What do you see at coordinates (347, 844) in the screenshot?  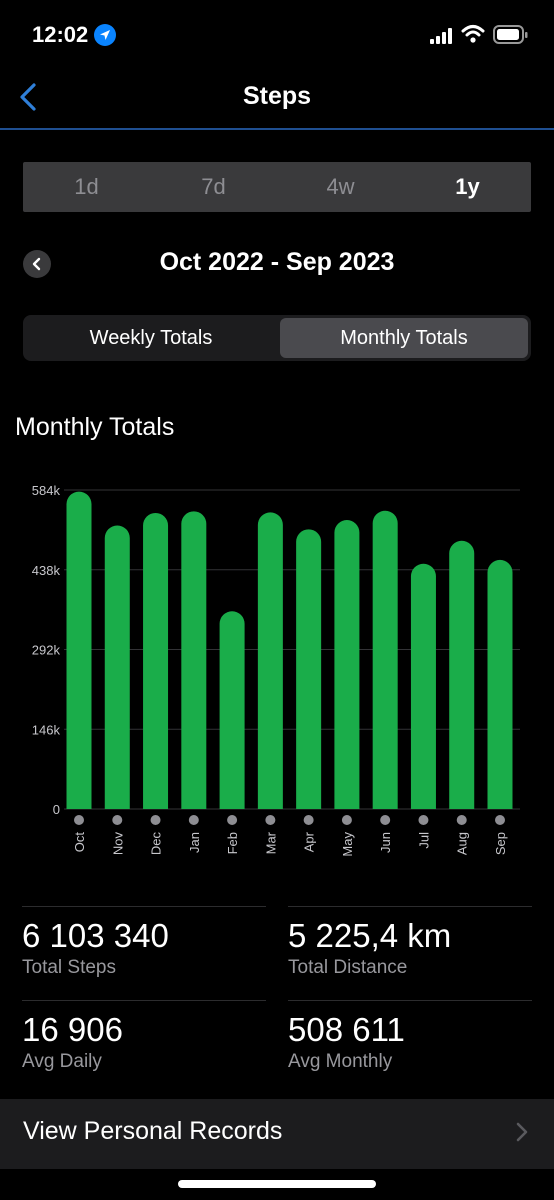 I see `x-tick-label: May` at bounding box center [347, 844].